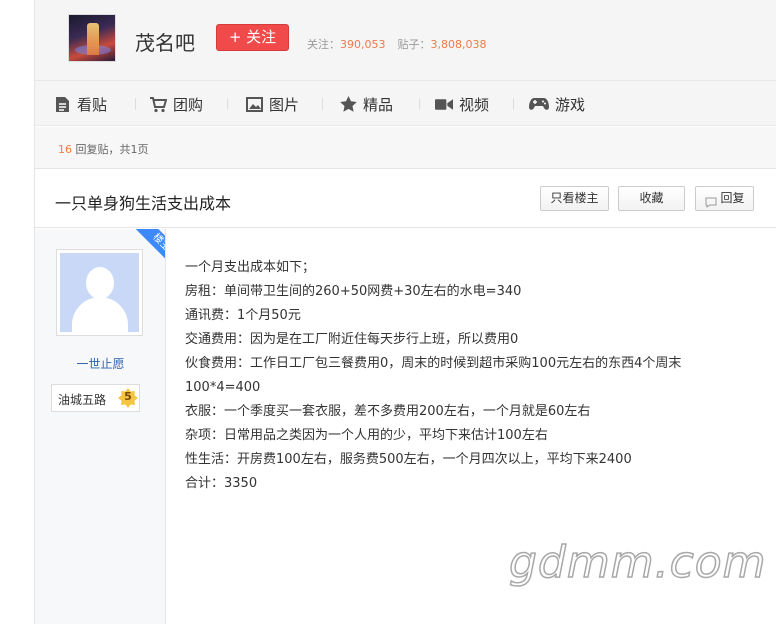 Image resolution: width=776 pixels, height=624 pixels. What do you see at coordinates (474, 104) in the screenshot?
I see `nav-label: 视频` at bounding box center [474, 104].